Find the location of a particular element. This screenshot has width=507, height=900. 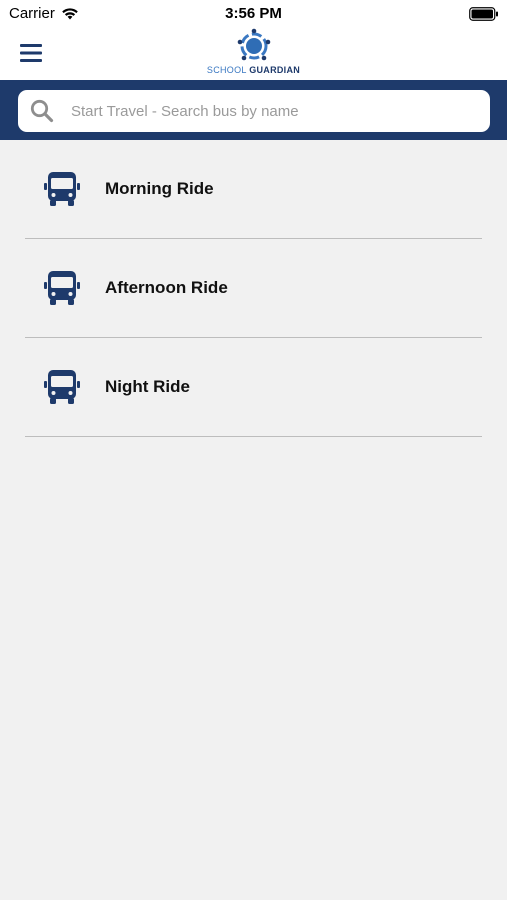

ride-item-night: Night Ride is located at coordinates (253, 387).